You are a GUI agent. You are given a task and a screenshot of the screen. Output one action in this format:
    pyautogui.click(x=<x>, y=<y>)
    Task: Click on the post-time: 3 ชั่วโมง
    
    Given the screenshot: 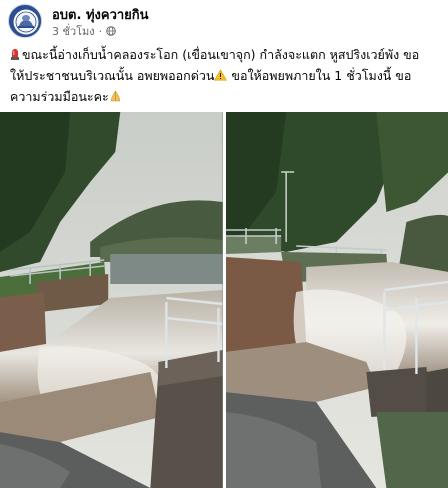 What is the action you would take?
    pyautogui.click(x=73, y=31)
    